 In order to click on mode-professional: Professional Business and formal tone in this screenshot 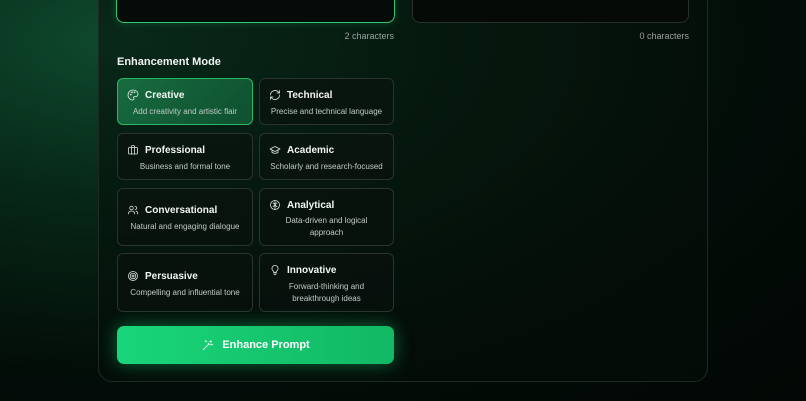, I will do `click(185, 156)`.